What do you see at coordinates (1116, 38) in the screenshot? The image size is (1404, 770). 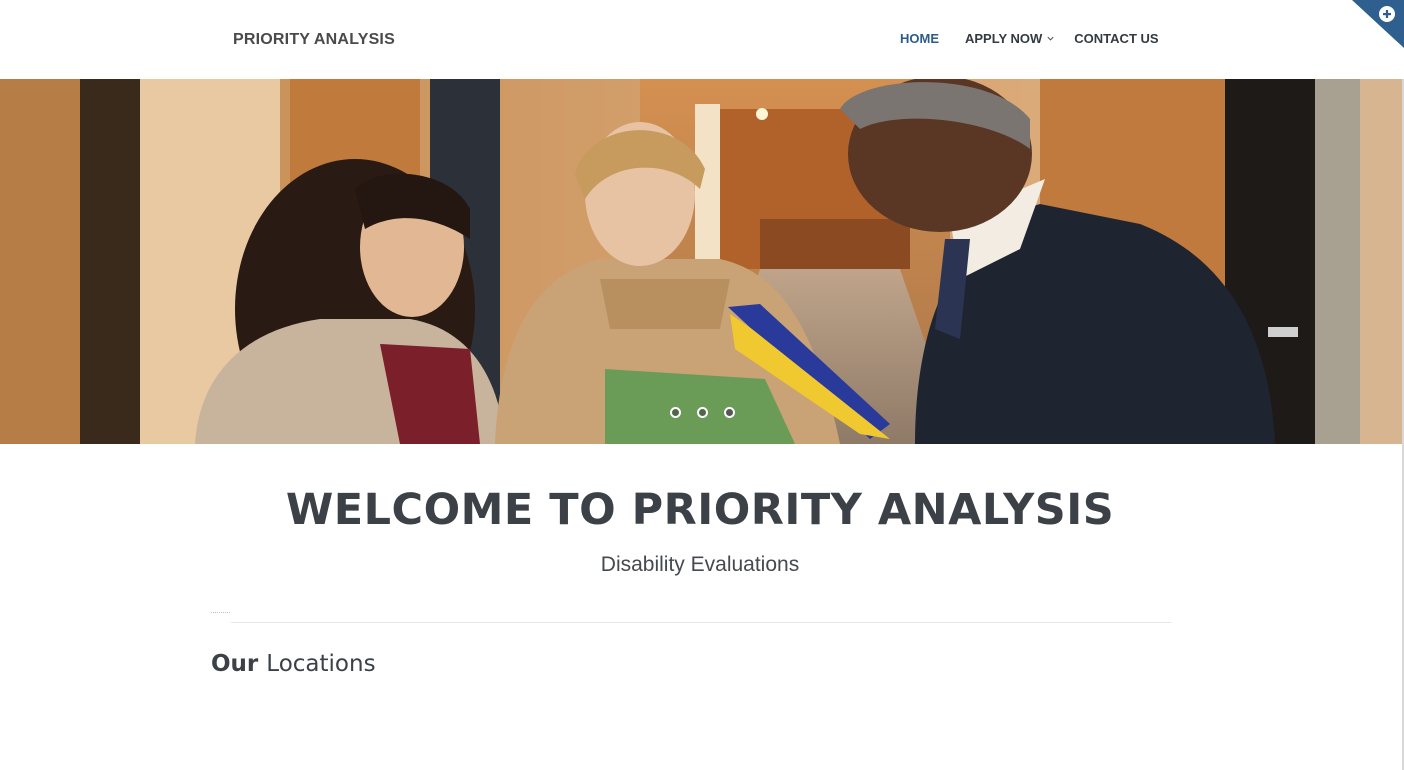 I see `nav-contact-us-link: CONTACT US` at bounding box center [1116, 38].